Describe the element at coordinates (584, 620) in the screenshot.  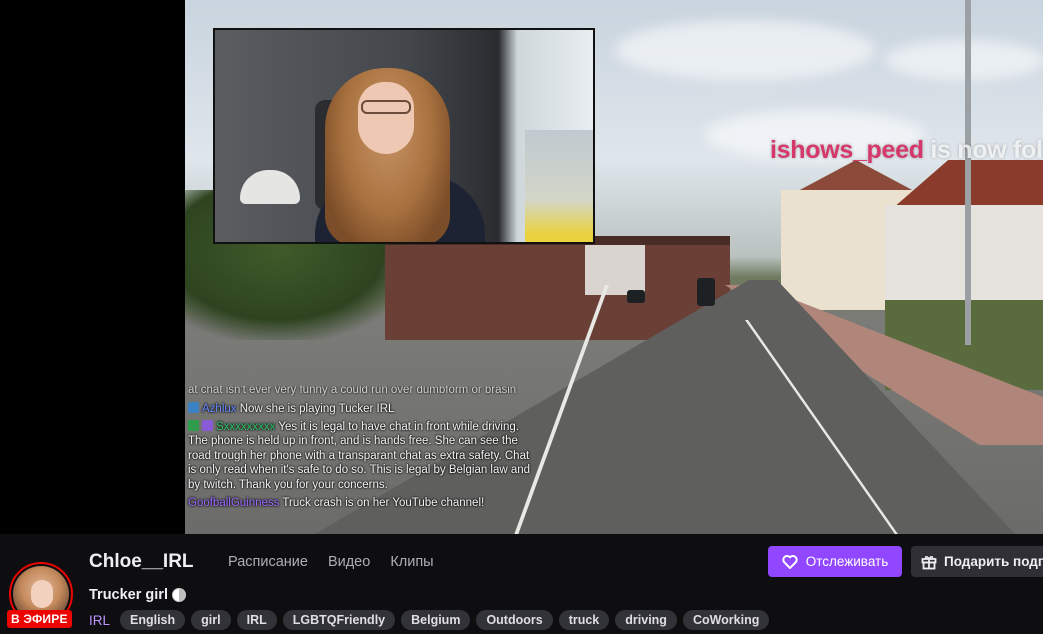
I see `tag: truck` at that location.